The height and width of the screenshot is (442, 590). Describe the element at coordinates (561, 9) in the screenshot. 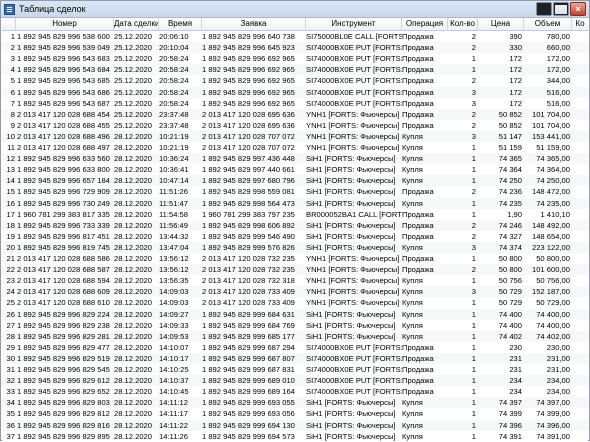

I see `maximize-button` at that location.